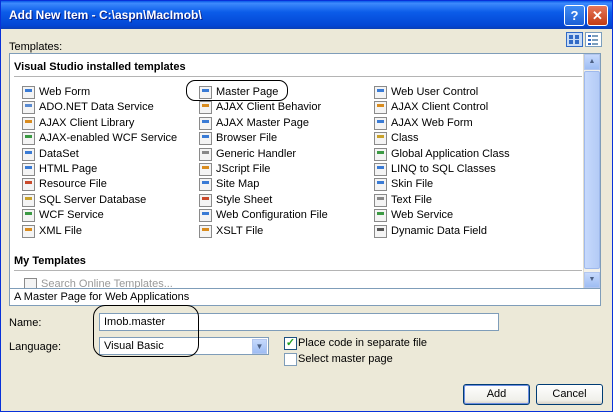 The height and width of the screenshot is (412, 613). Describe the element at coordinates (93, 200) in the screenshot. I see `template-label: SQL Server Database` at that location.